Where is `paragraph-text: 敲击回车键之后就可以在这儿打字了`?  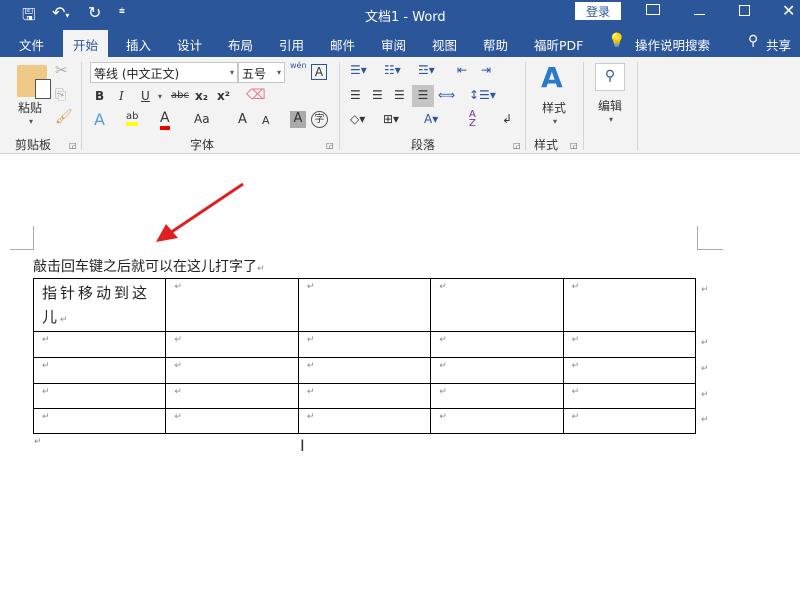 paragraph-text: 敲击回车键之后就可以在这儿打字了 is located at coordinates (145, 267).